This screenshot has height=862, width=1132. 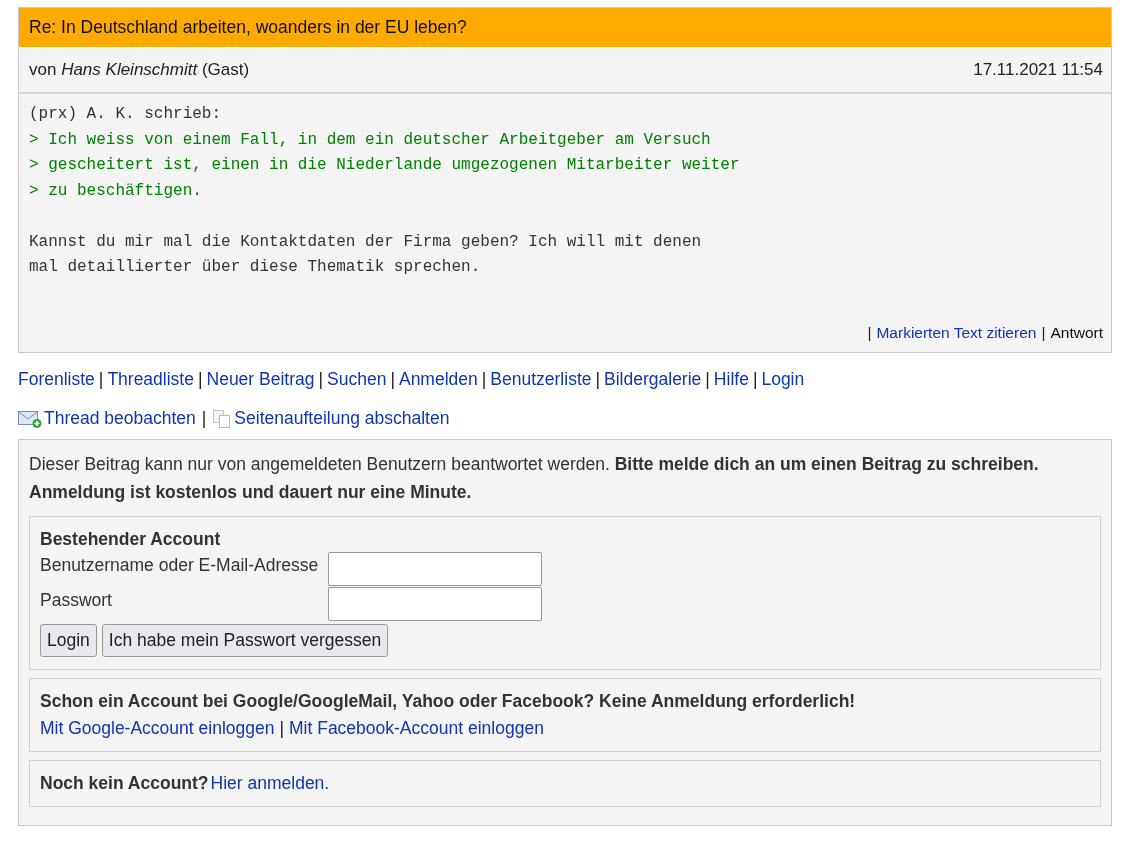 I want to click on signup-link: Hier anmelden., so click(x=270, y=783).